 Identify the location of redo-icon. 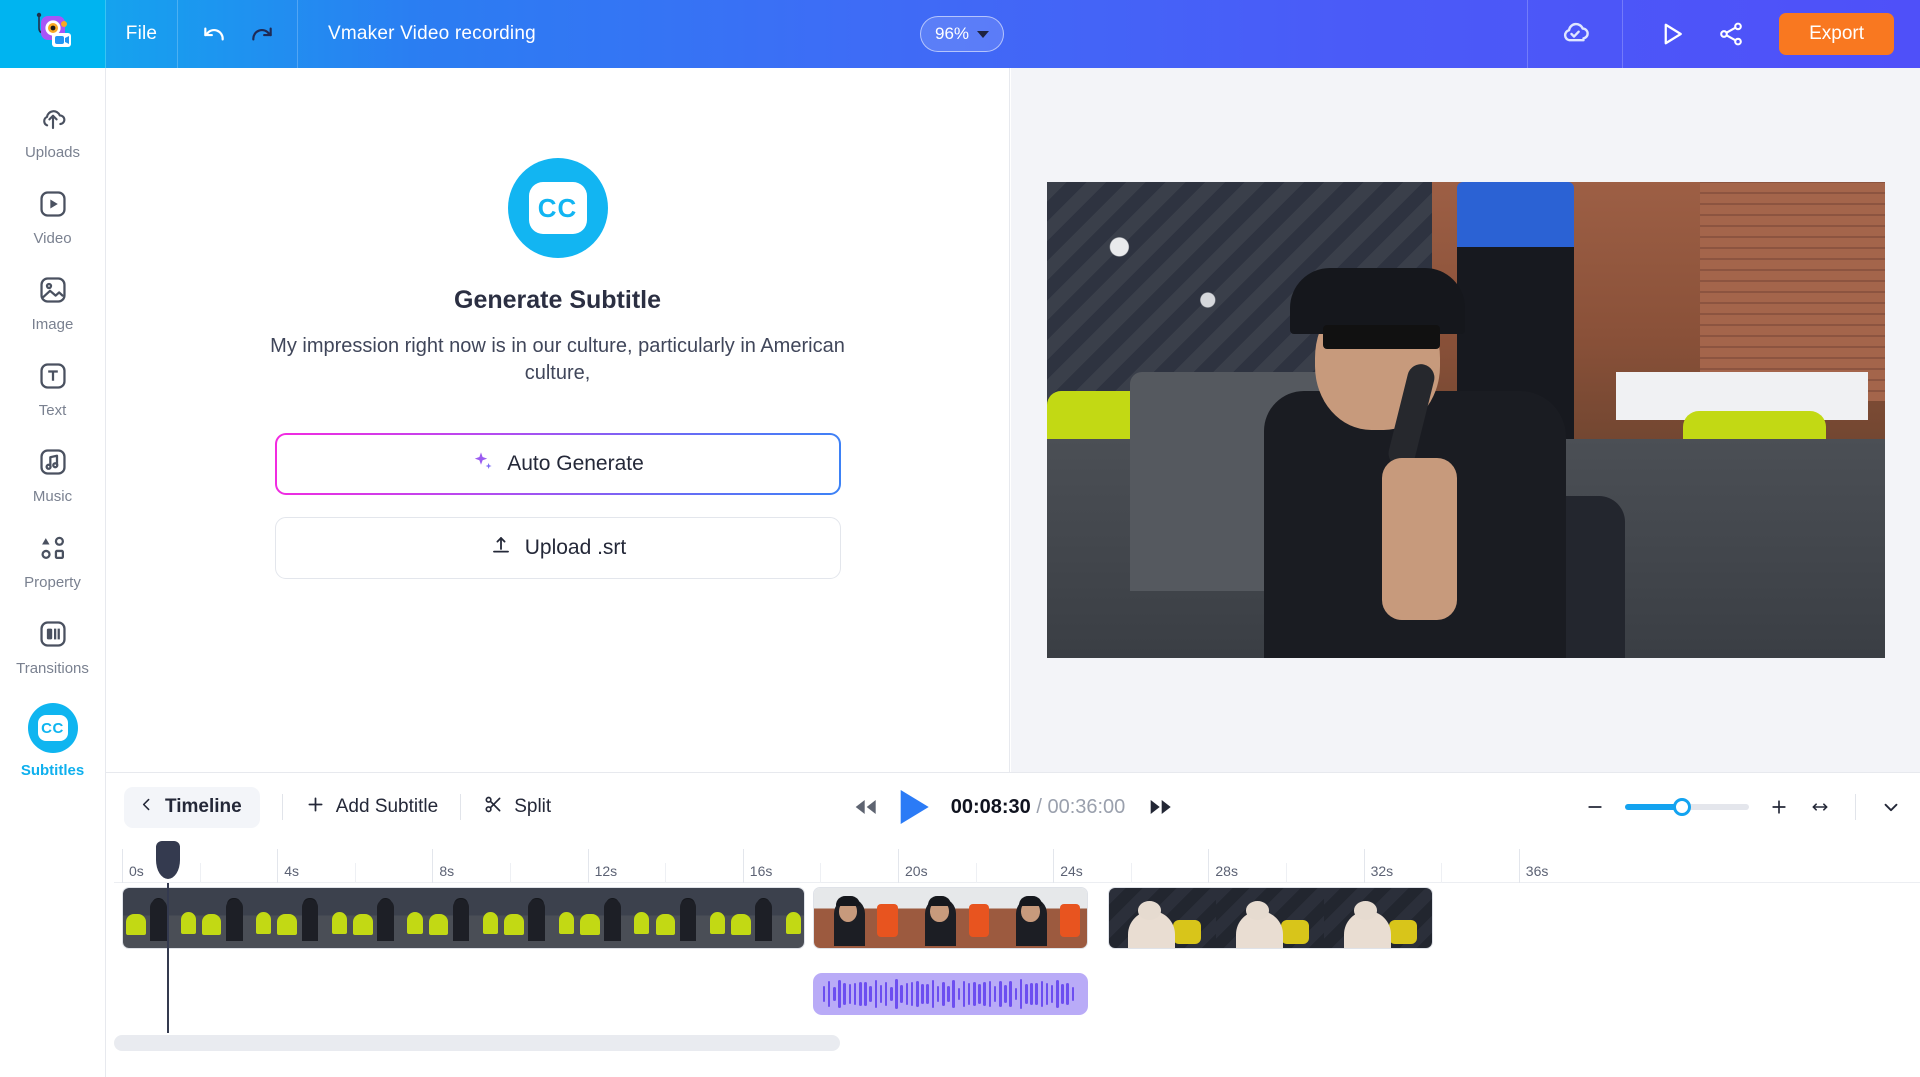
(262, 34).